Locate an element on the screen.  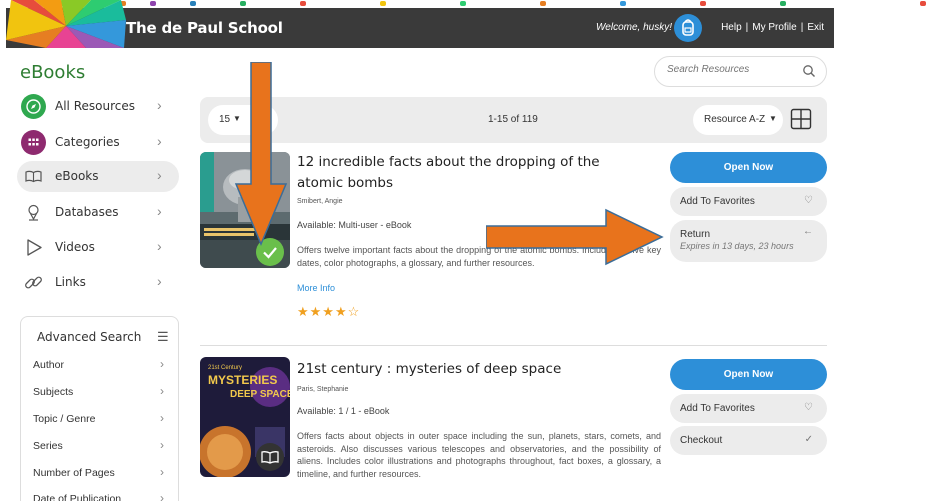
search-icon is located at coordinates (809, 71).